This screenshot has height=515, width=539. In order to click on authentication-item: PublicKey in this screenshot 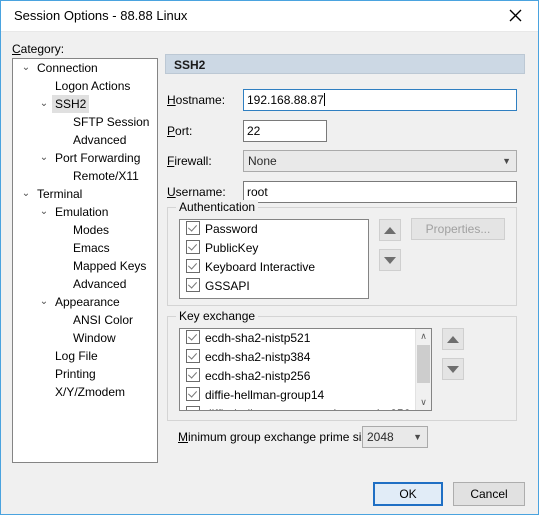, I will do `click(274, 248)`.